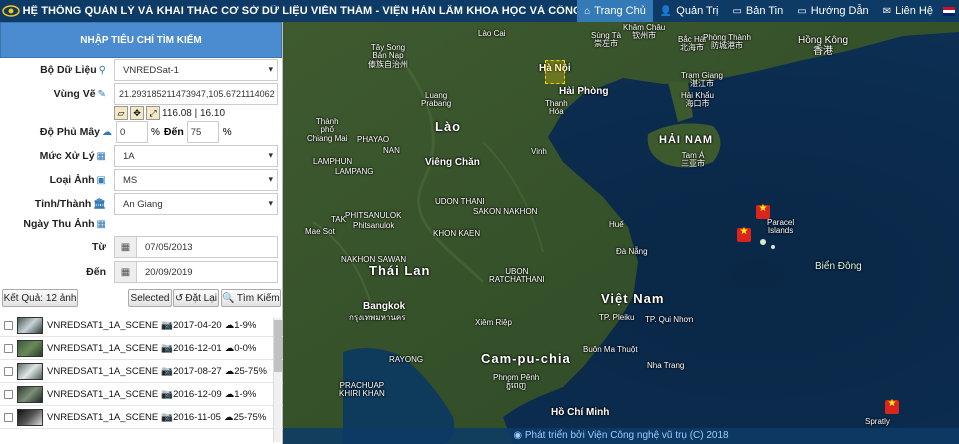  What do you see at coordinates (150, 298) in the screenshot?
I see `selected-button: Selected` at bounding box center [150, 298].